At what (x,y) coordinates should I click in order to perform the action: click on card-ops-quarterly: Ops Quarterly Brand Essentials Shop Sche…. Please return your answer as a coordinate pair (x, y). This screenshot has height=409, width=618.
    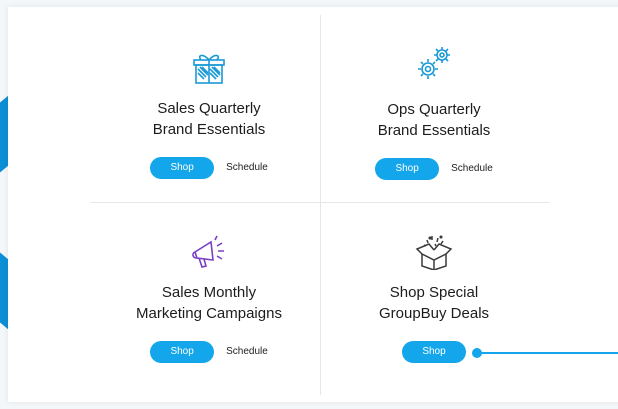
    Looking at the image, I should click on (434, 108).